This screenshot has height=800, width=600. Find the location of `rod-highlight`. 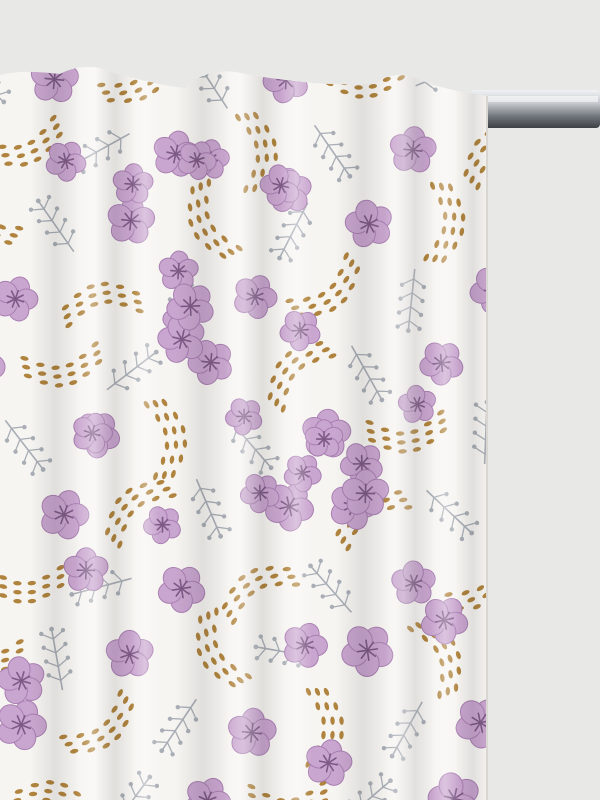

rod-highlight is located at coordinates (535, 99).